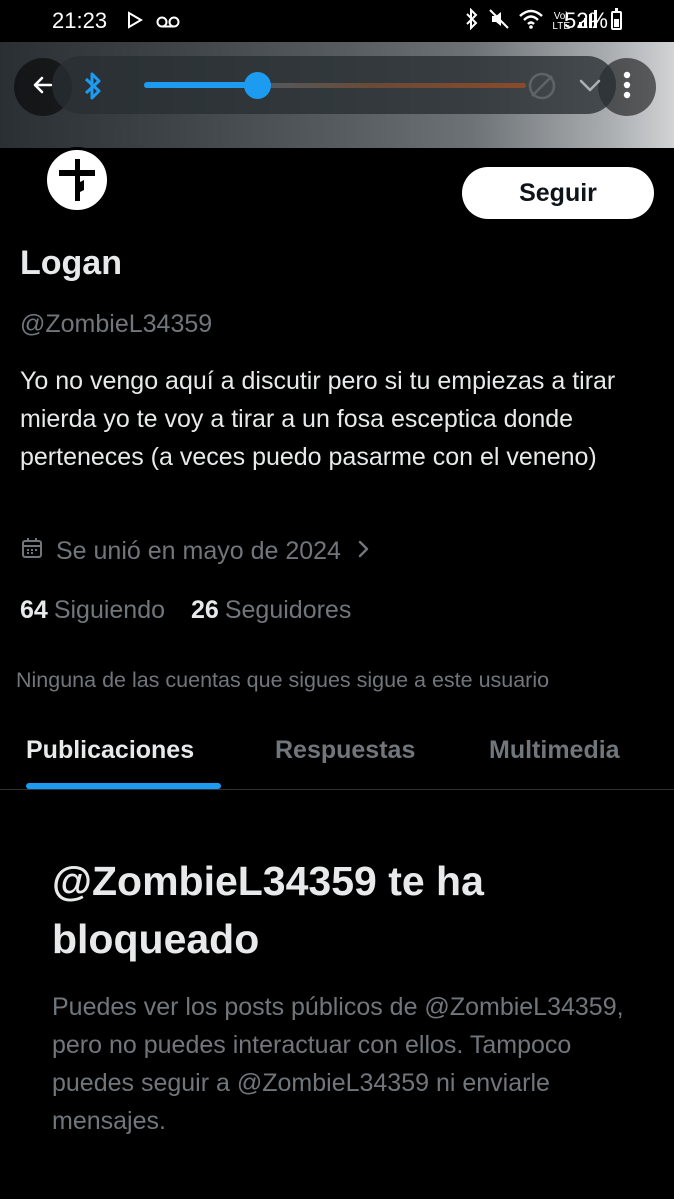 This screenshot has height=1199, width=674. What do you see at coordinates (590, 87) in the screenshot?
I see `chevron-down-icon` at bounding box center [590, 87].